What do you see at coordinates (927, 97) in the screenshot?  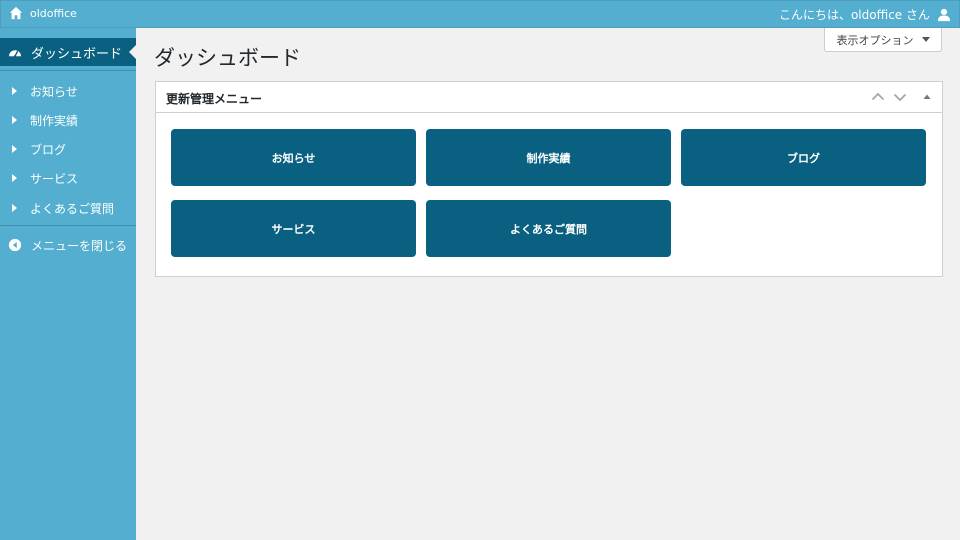 I see `toggle-panel-icon` at bounding box center [927, 97].